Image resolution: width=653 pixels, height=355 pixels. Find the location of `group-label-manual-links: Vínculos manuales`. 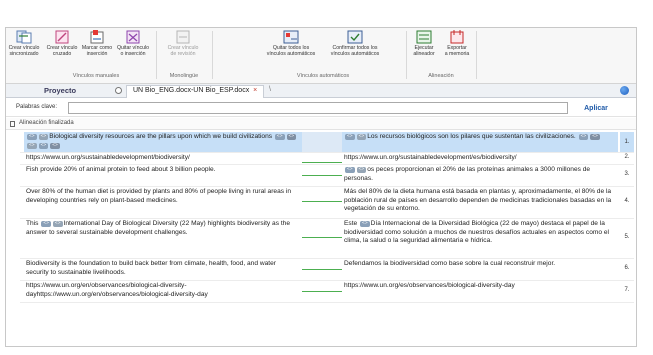

group-label-manual-links: Vínculos manuales is located at coordinates (96, 76).